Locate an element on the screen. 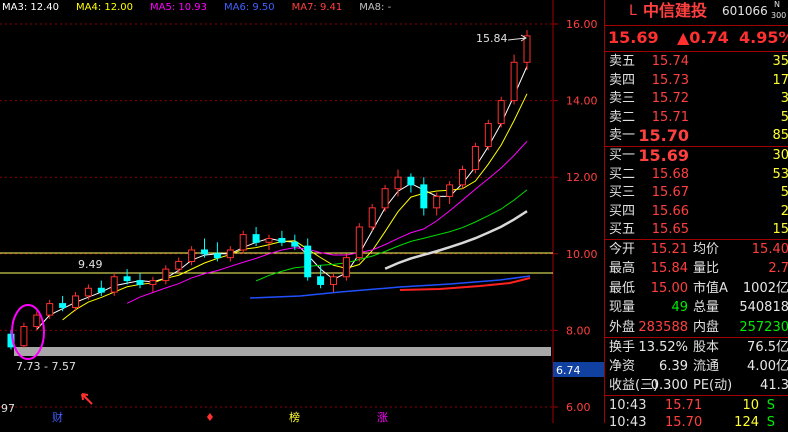 Image resolution: width=788 pixels, height=432 pixels. order-price: 15.69 is located at coordinates (663, 155).